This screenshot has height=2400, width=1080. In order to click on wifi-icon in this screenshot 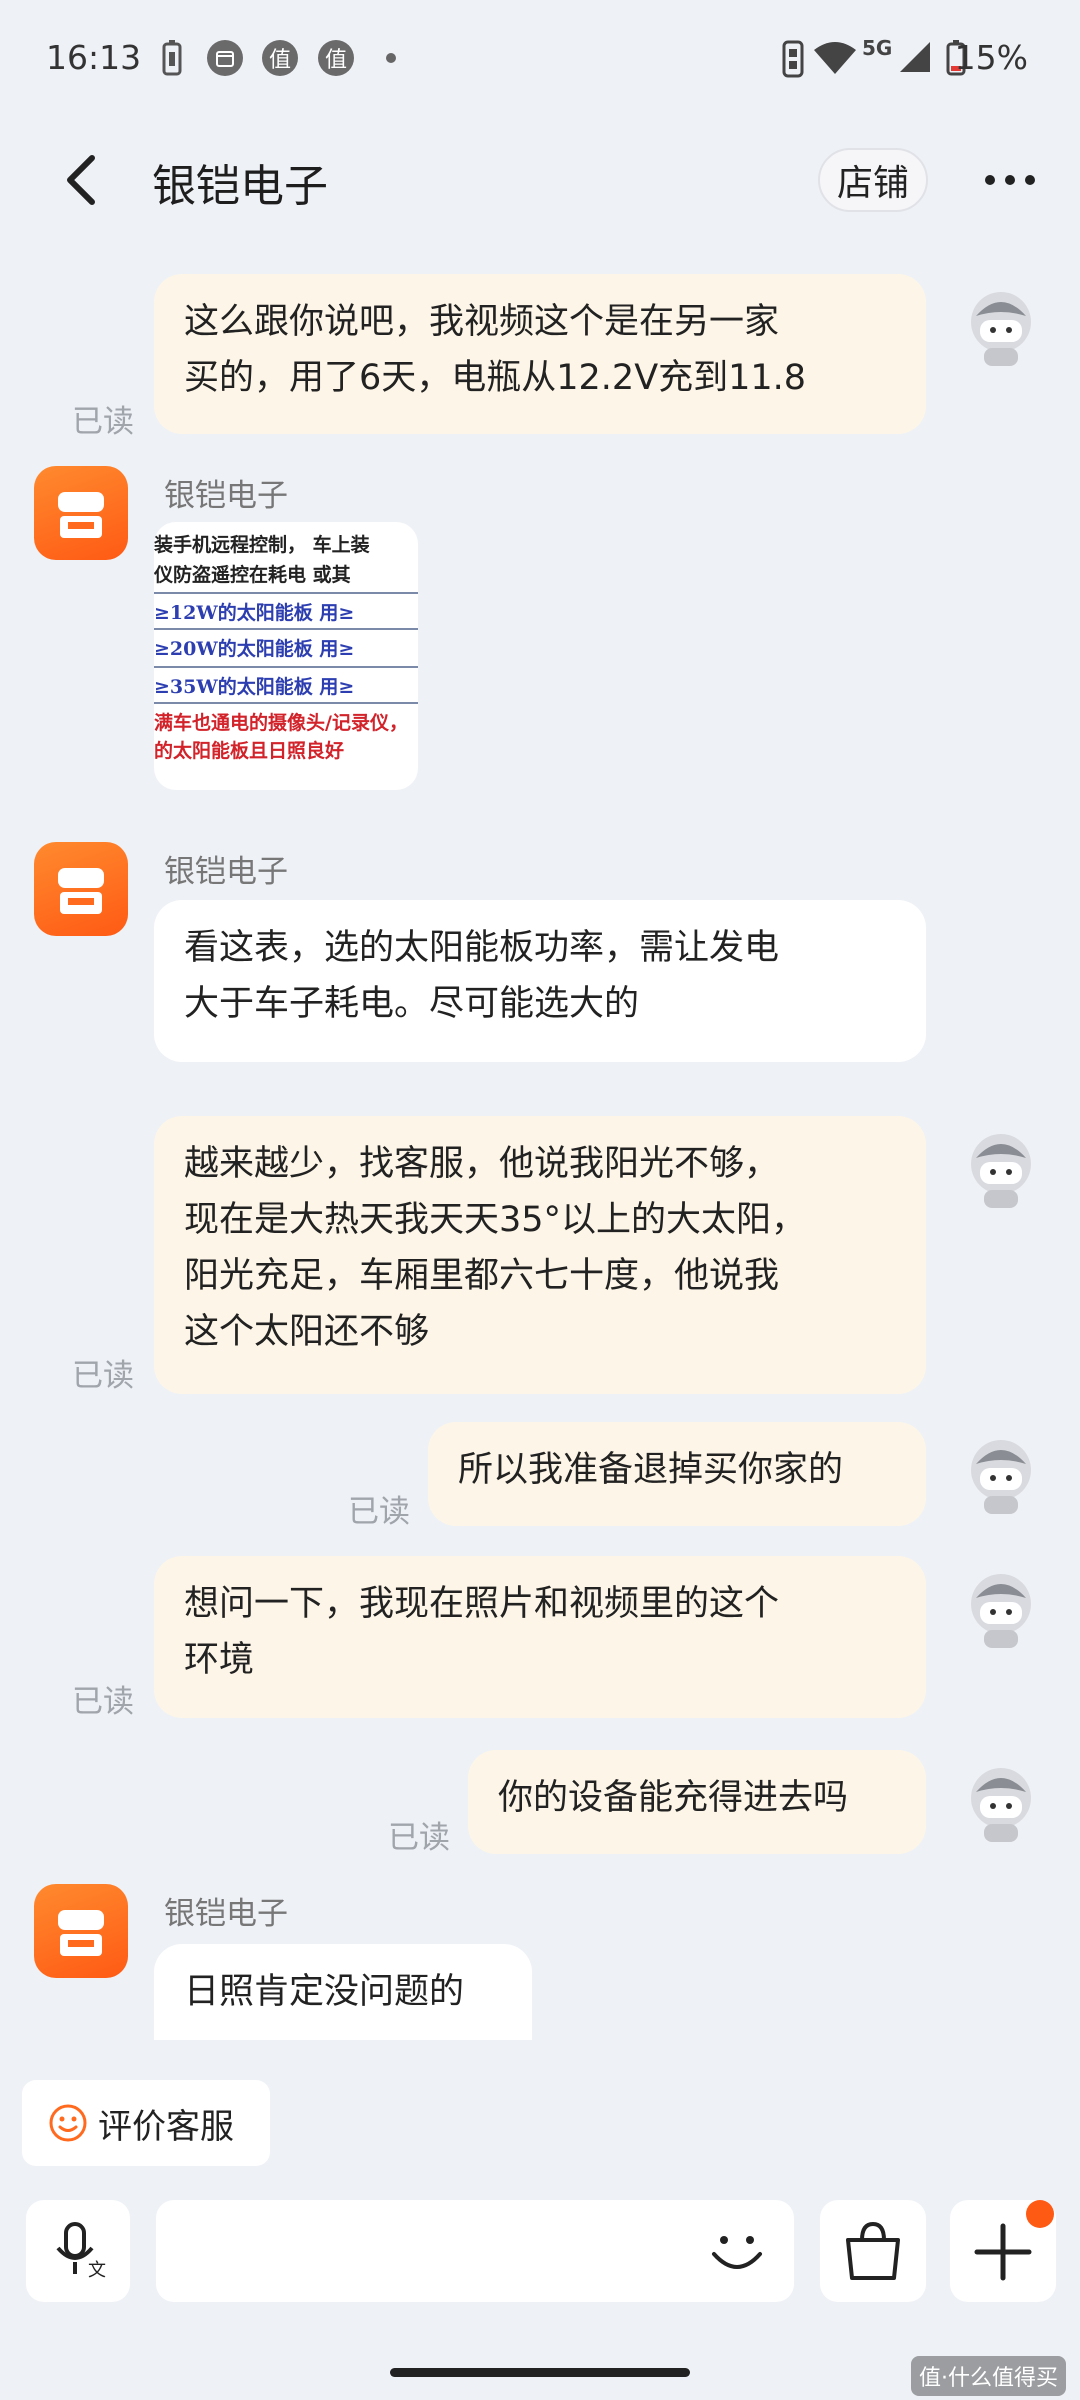, I will do `click(835, 60)`.